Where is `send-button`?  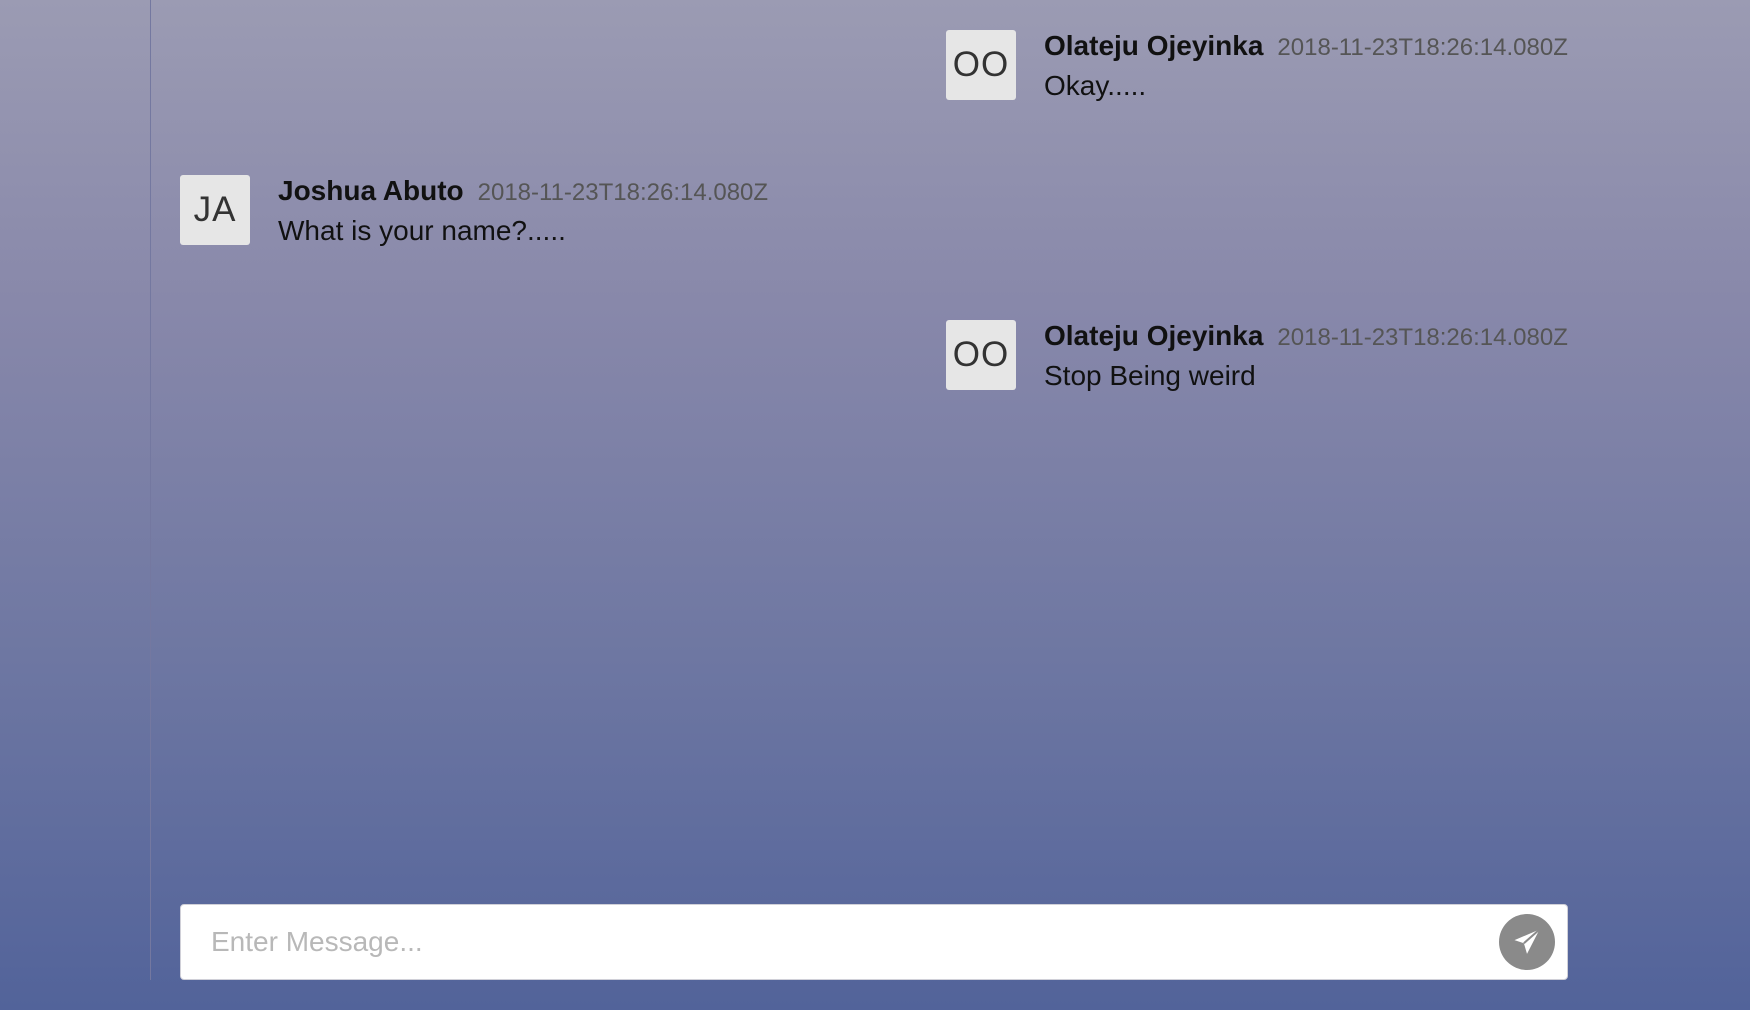 send-button is located at coordinates (1527, 942).